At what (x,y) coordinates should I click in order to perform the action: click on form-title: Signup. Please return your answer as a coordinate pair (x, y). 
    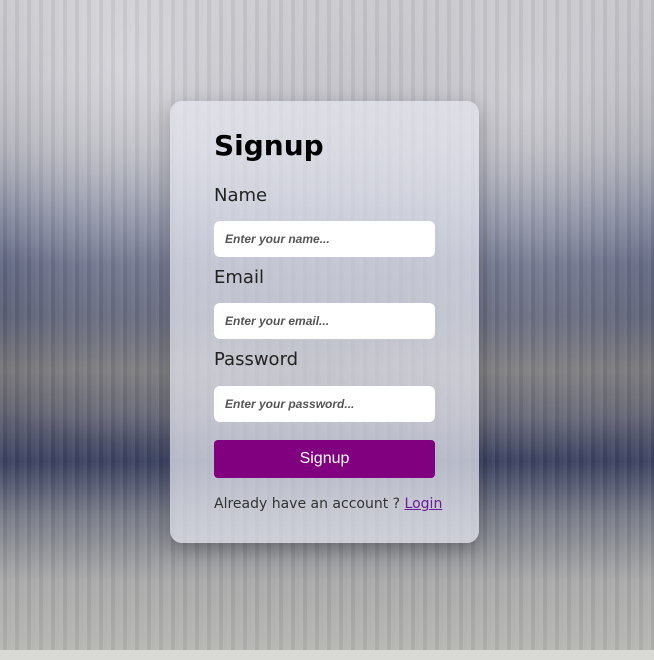
    Looking at the image, I should click on (269, 145).